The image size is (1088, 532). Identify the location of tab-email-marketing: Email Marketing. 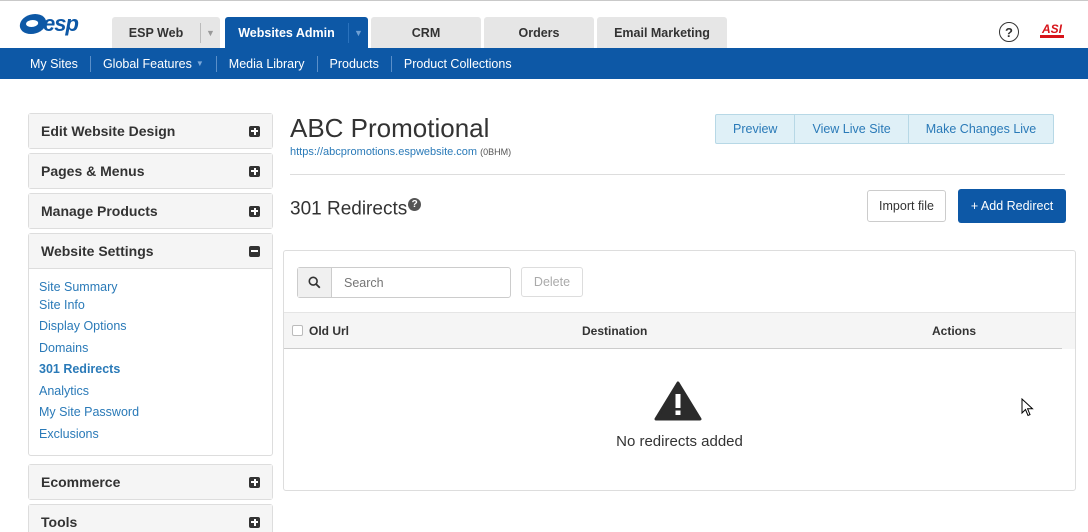
(662, 33).